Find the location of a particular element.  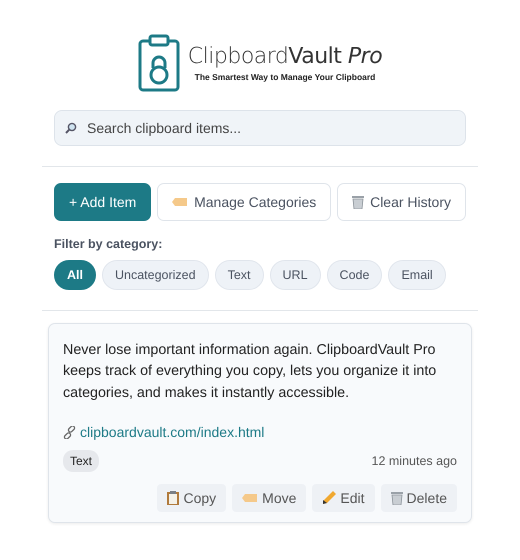

category-chip: All is located at coordinates (75, 275).